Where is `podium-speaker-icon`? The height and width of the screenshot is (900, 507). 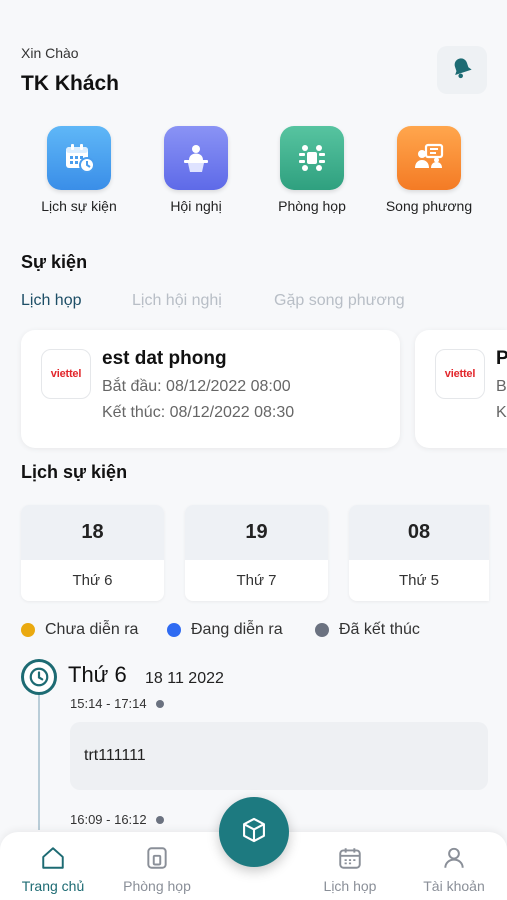 podium-speaker-icon is located at coordinates (196, 158).